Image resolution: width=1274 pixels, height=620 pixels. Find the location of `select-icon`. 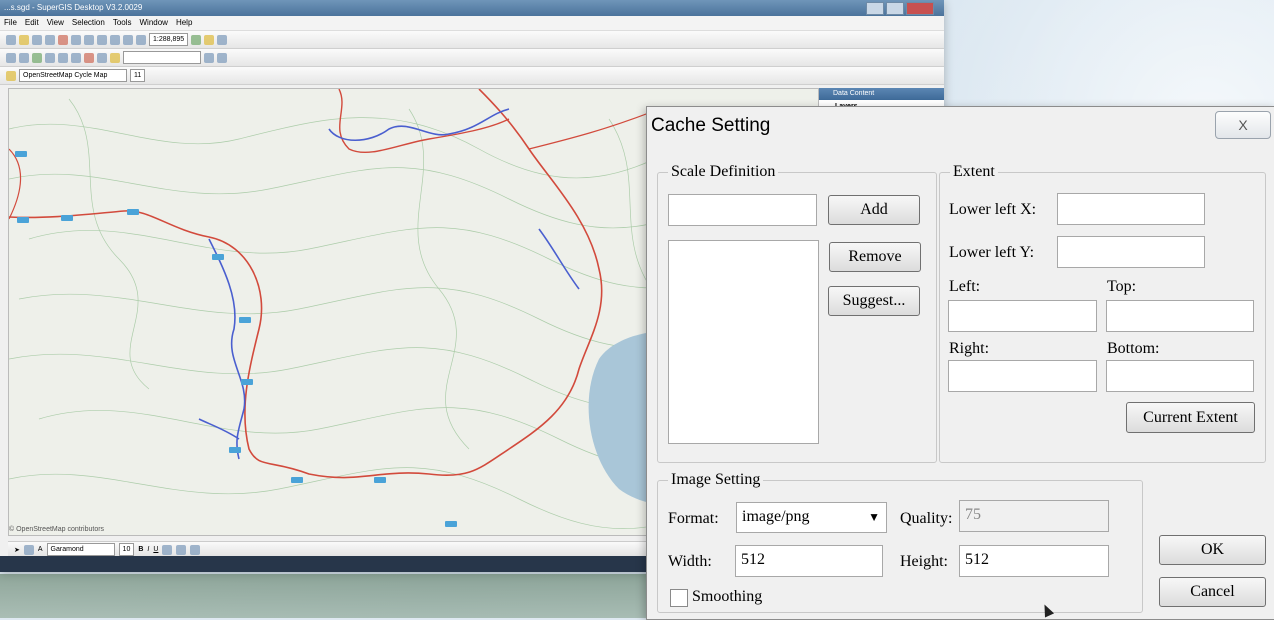

select-icon is located at coordinates (89, 57).